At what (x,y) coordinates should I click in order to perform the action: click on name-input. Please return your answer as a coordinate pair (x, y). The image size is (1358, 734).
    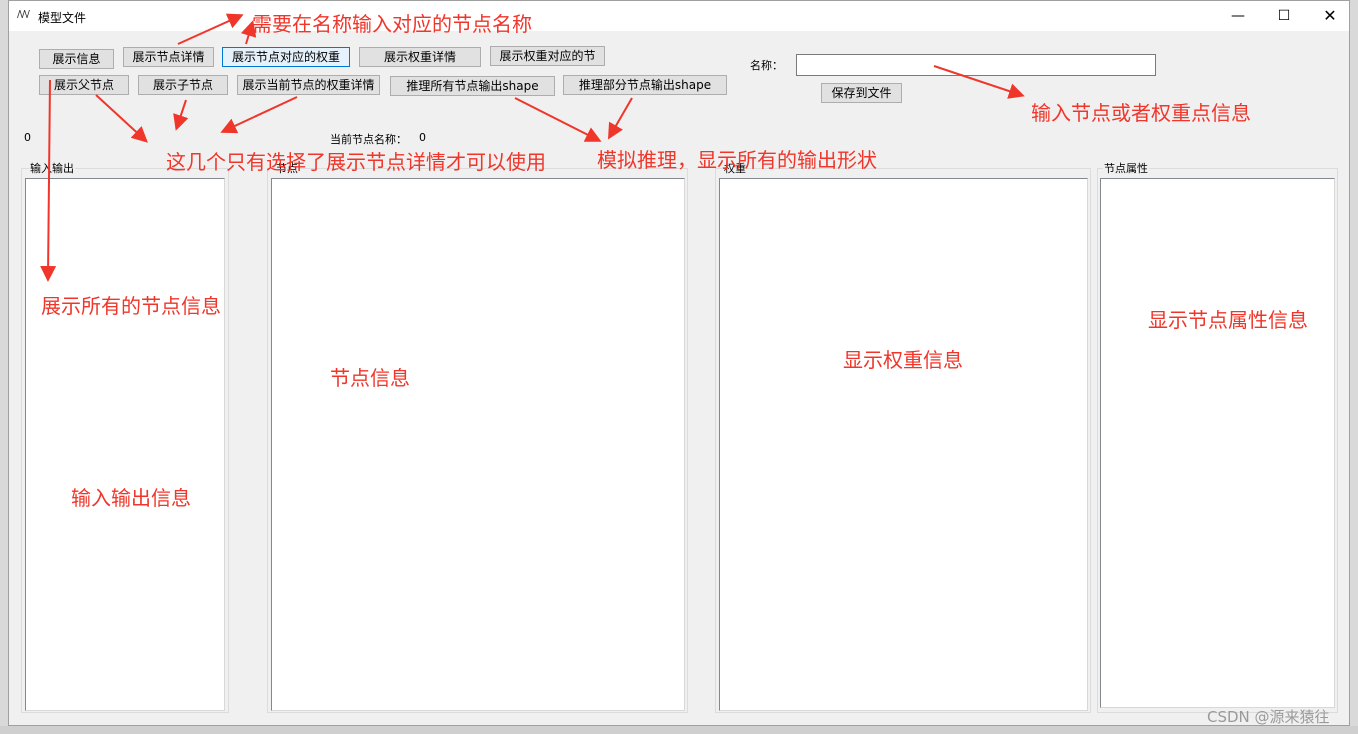
    Looking at the image, I should click on (976, 65).